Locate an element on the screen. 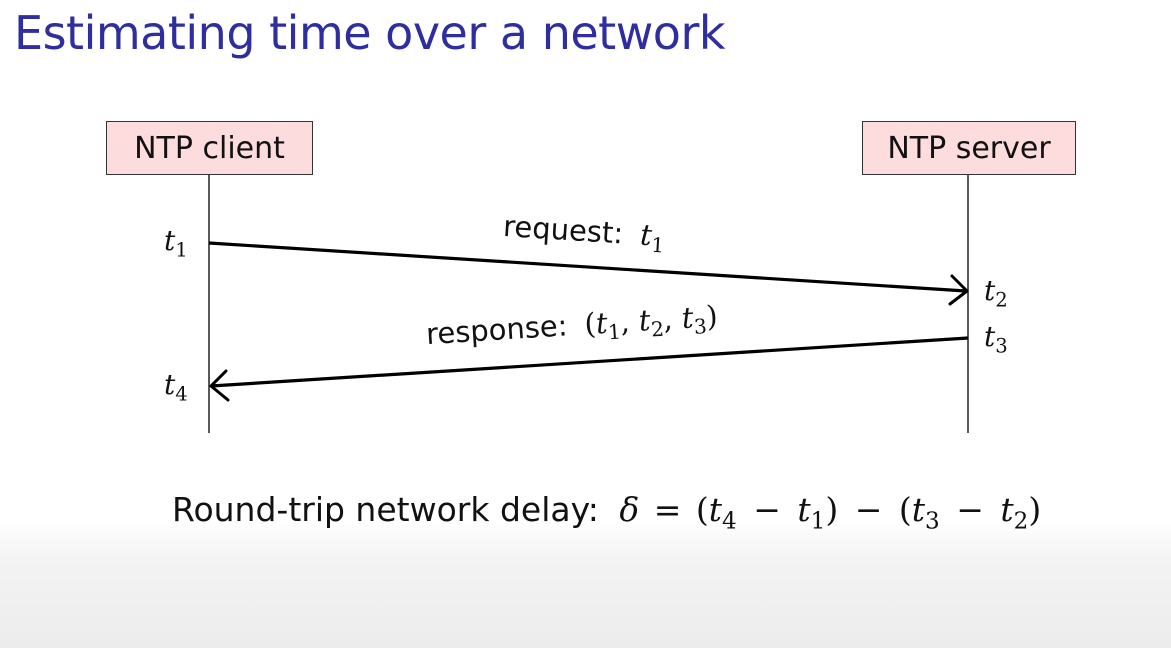 This screenshot has height=648, width=1171. timestamp-t2: t2 is located at coordinates (996, 293).